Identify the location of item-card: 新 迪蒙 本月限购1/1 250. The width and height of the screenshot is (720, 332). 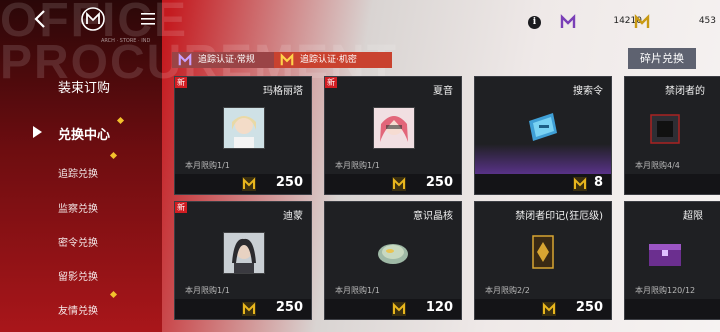
(243, 260).